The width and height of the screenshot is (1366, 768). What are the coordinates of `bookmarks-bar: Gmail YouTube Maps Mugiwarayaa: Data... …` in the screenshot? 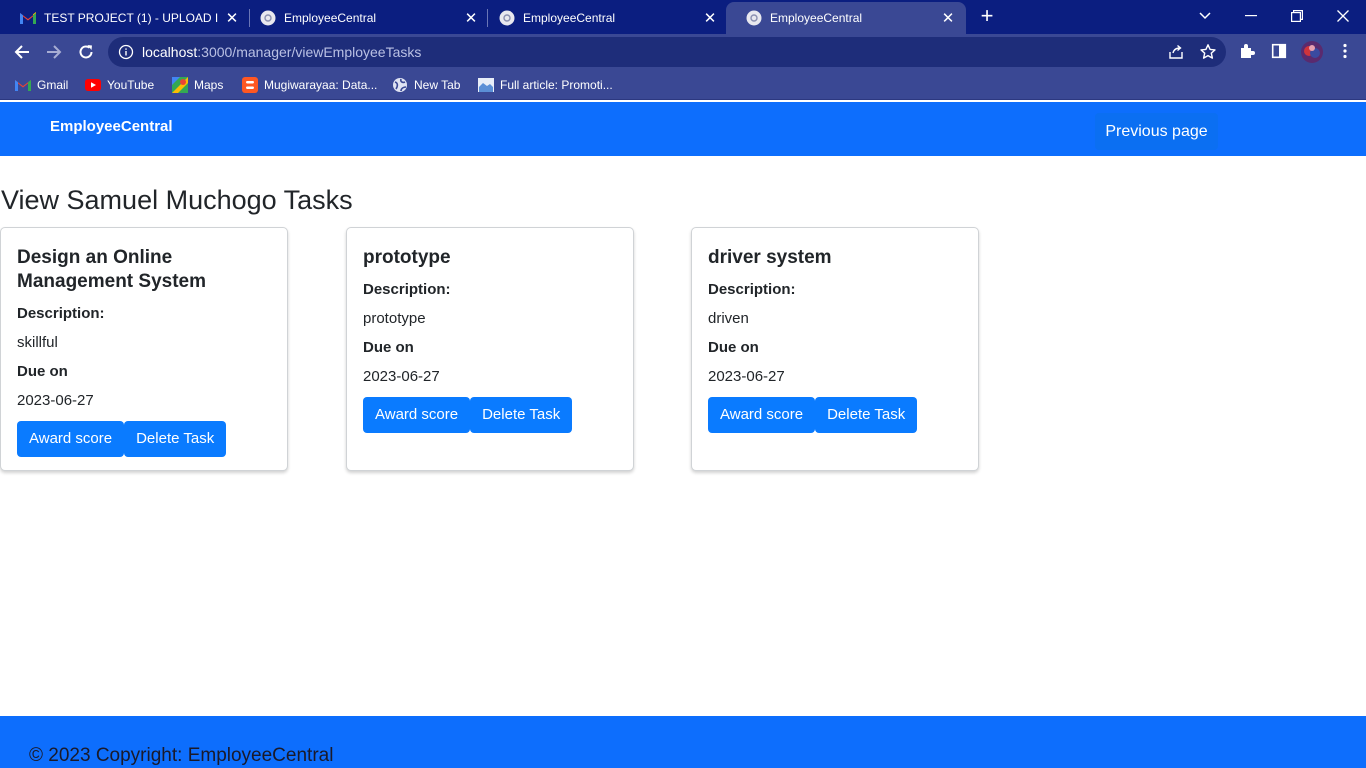 It's located at (683, 85).